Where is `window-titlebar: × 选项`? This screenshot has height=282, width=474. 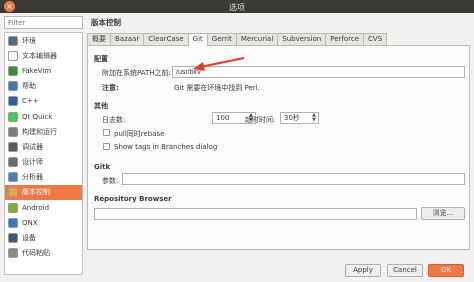 window-titlebar: × 选项 is located at coordinates (237, 6).